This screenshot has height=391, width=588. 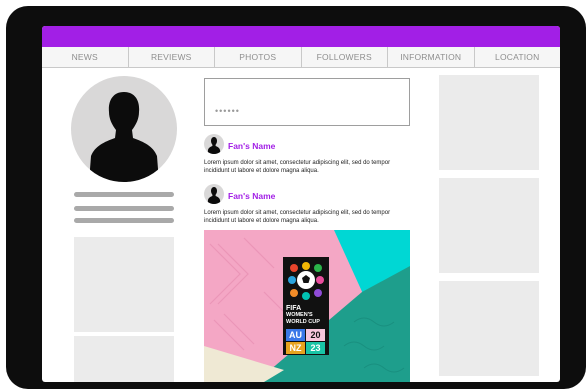 I want to click on football-icon, so click(x=306, y=281).